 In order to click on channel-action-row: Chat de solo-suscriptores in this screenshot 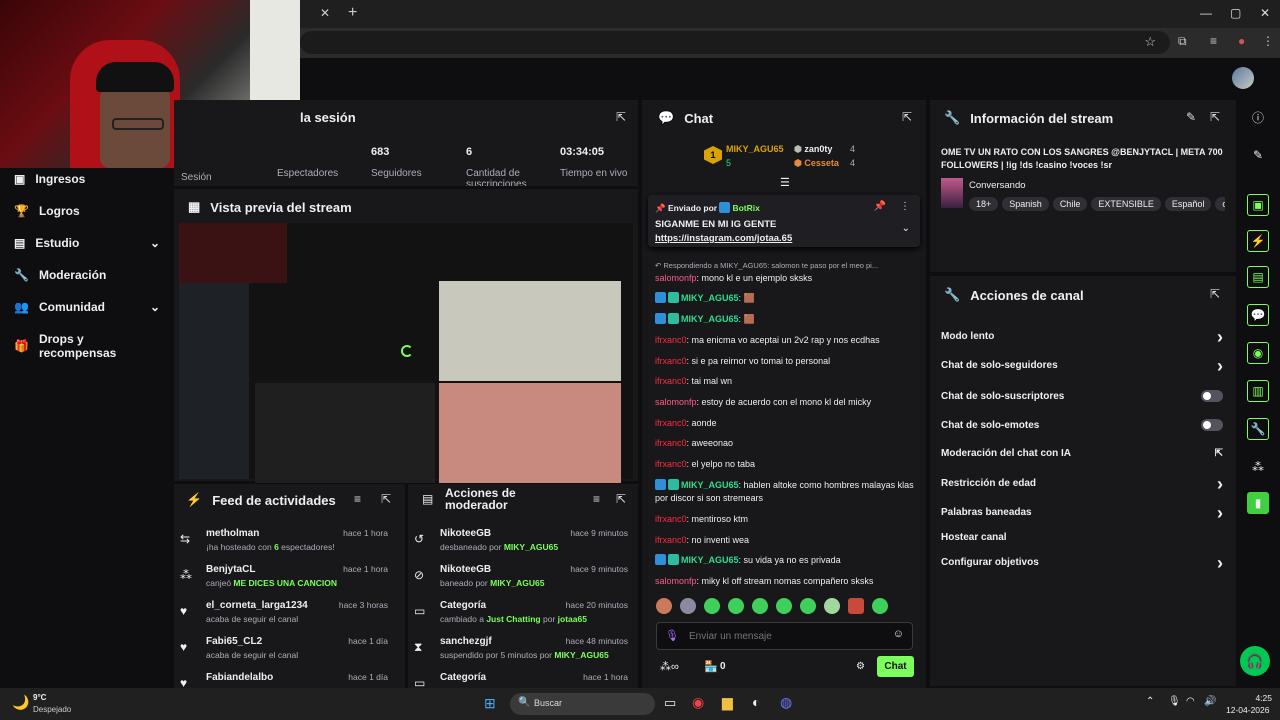, I will do `click(1082, 396)`.